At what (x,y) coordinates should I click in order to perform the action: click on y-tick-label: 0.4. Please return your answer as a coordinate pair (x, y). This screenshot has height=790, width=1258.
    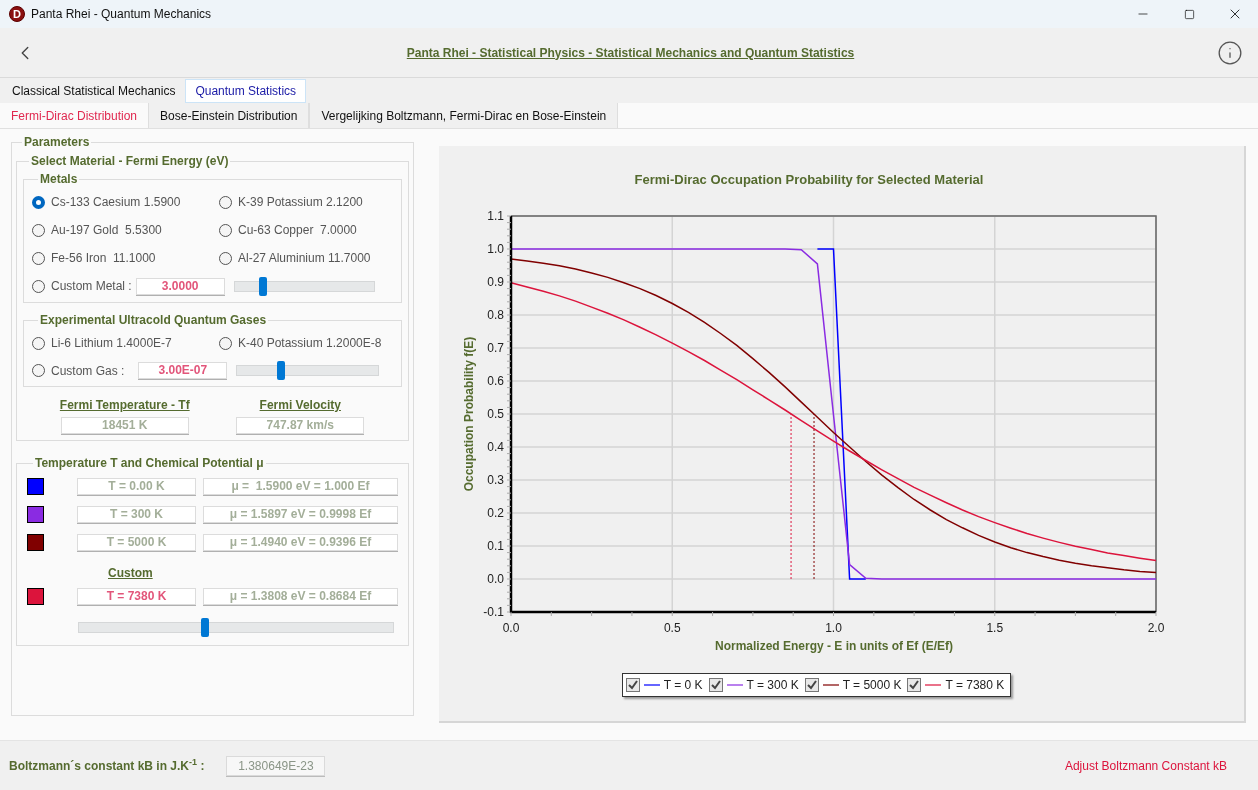
    Looking at the image, I should click on (495, 447).